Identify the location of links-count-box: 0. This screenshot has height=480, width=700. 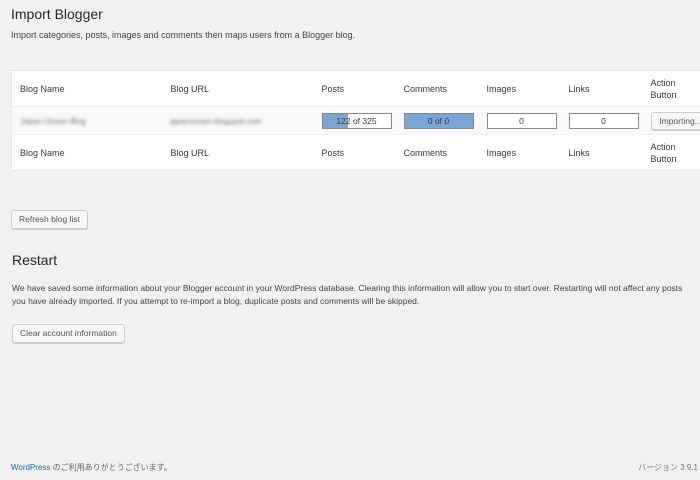
(603, 120).